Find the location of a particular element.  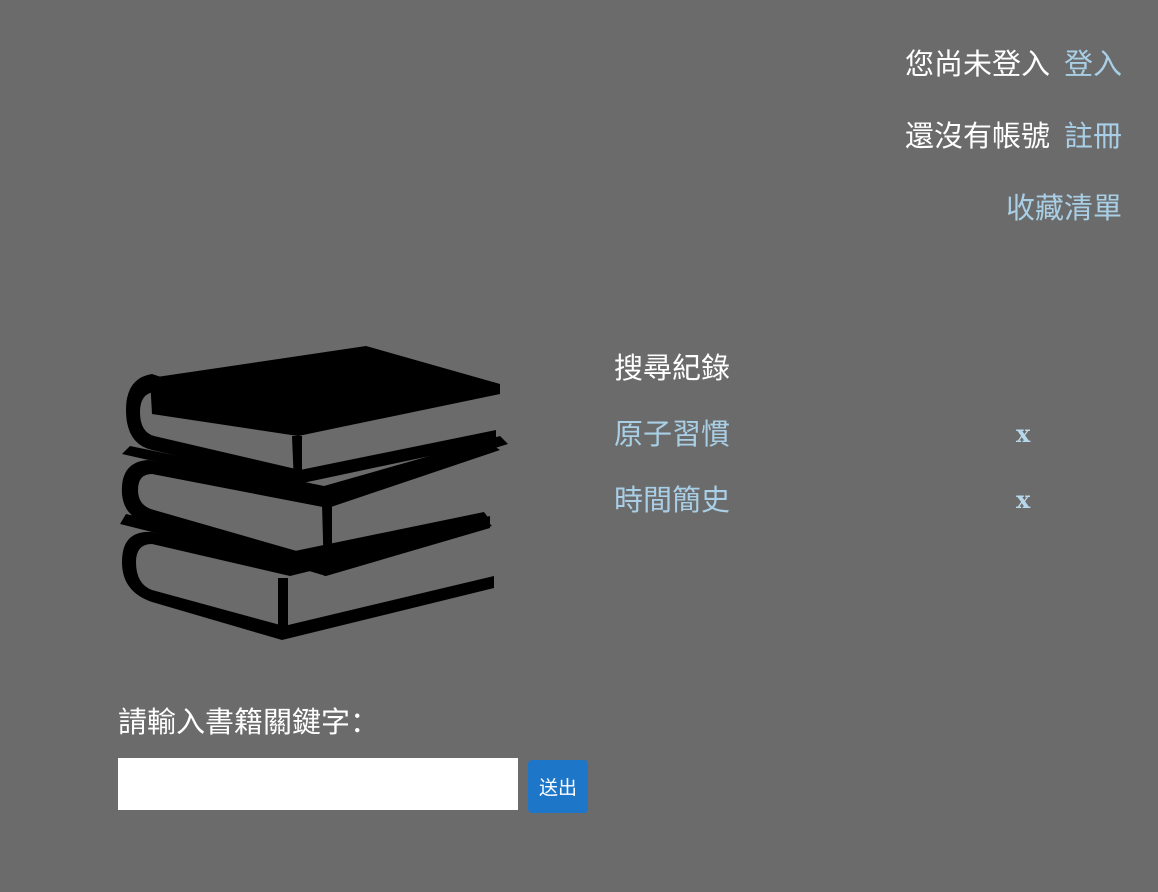

history-item: 原子習慣 x is located at coordinates (829, 434).